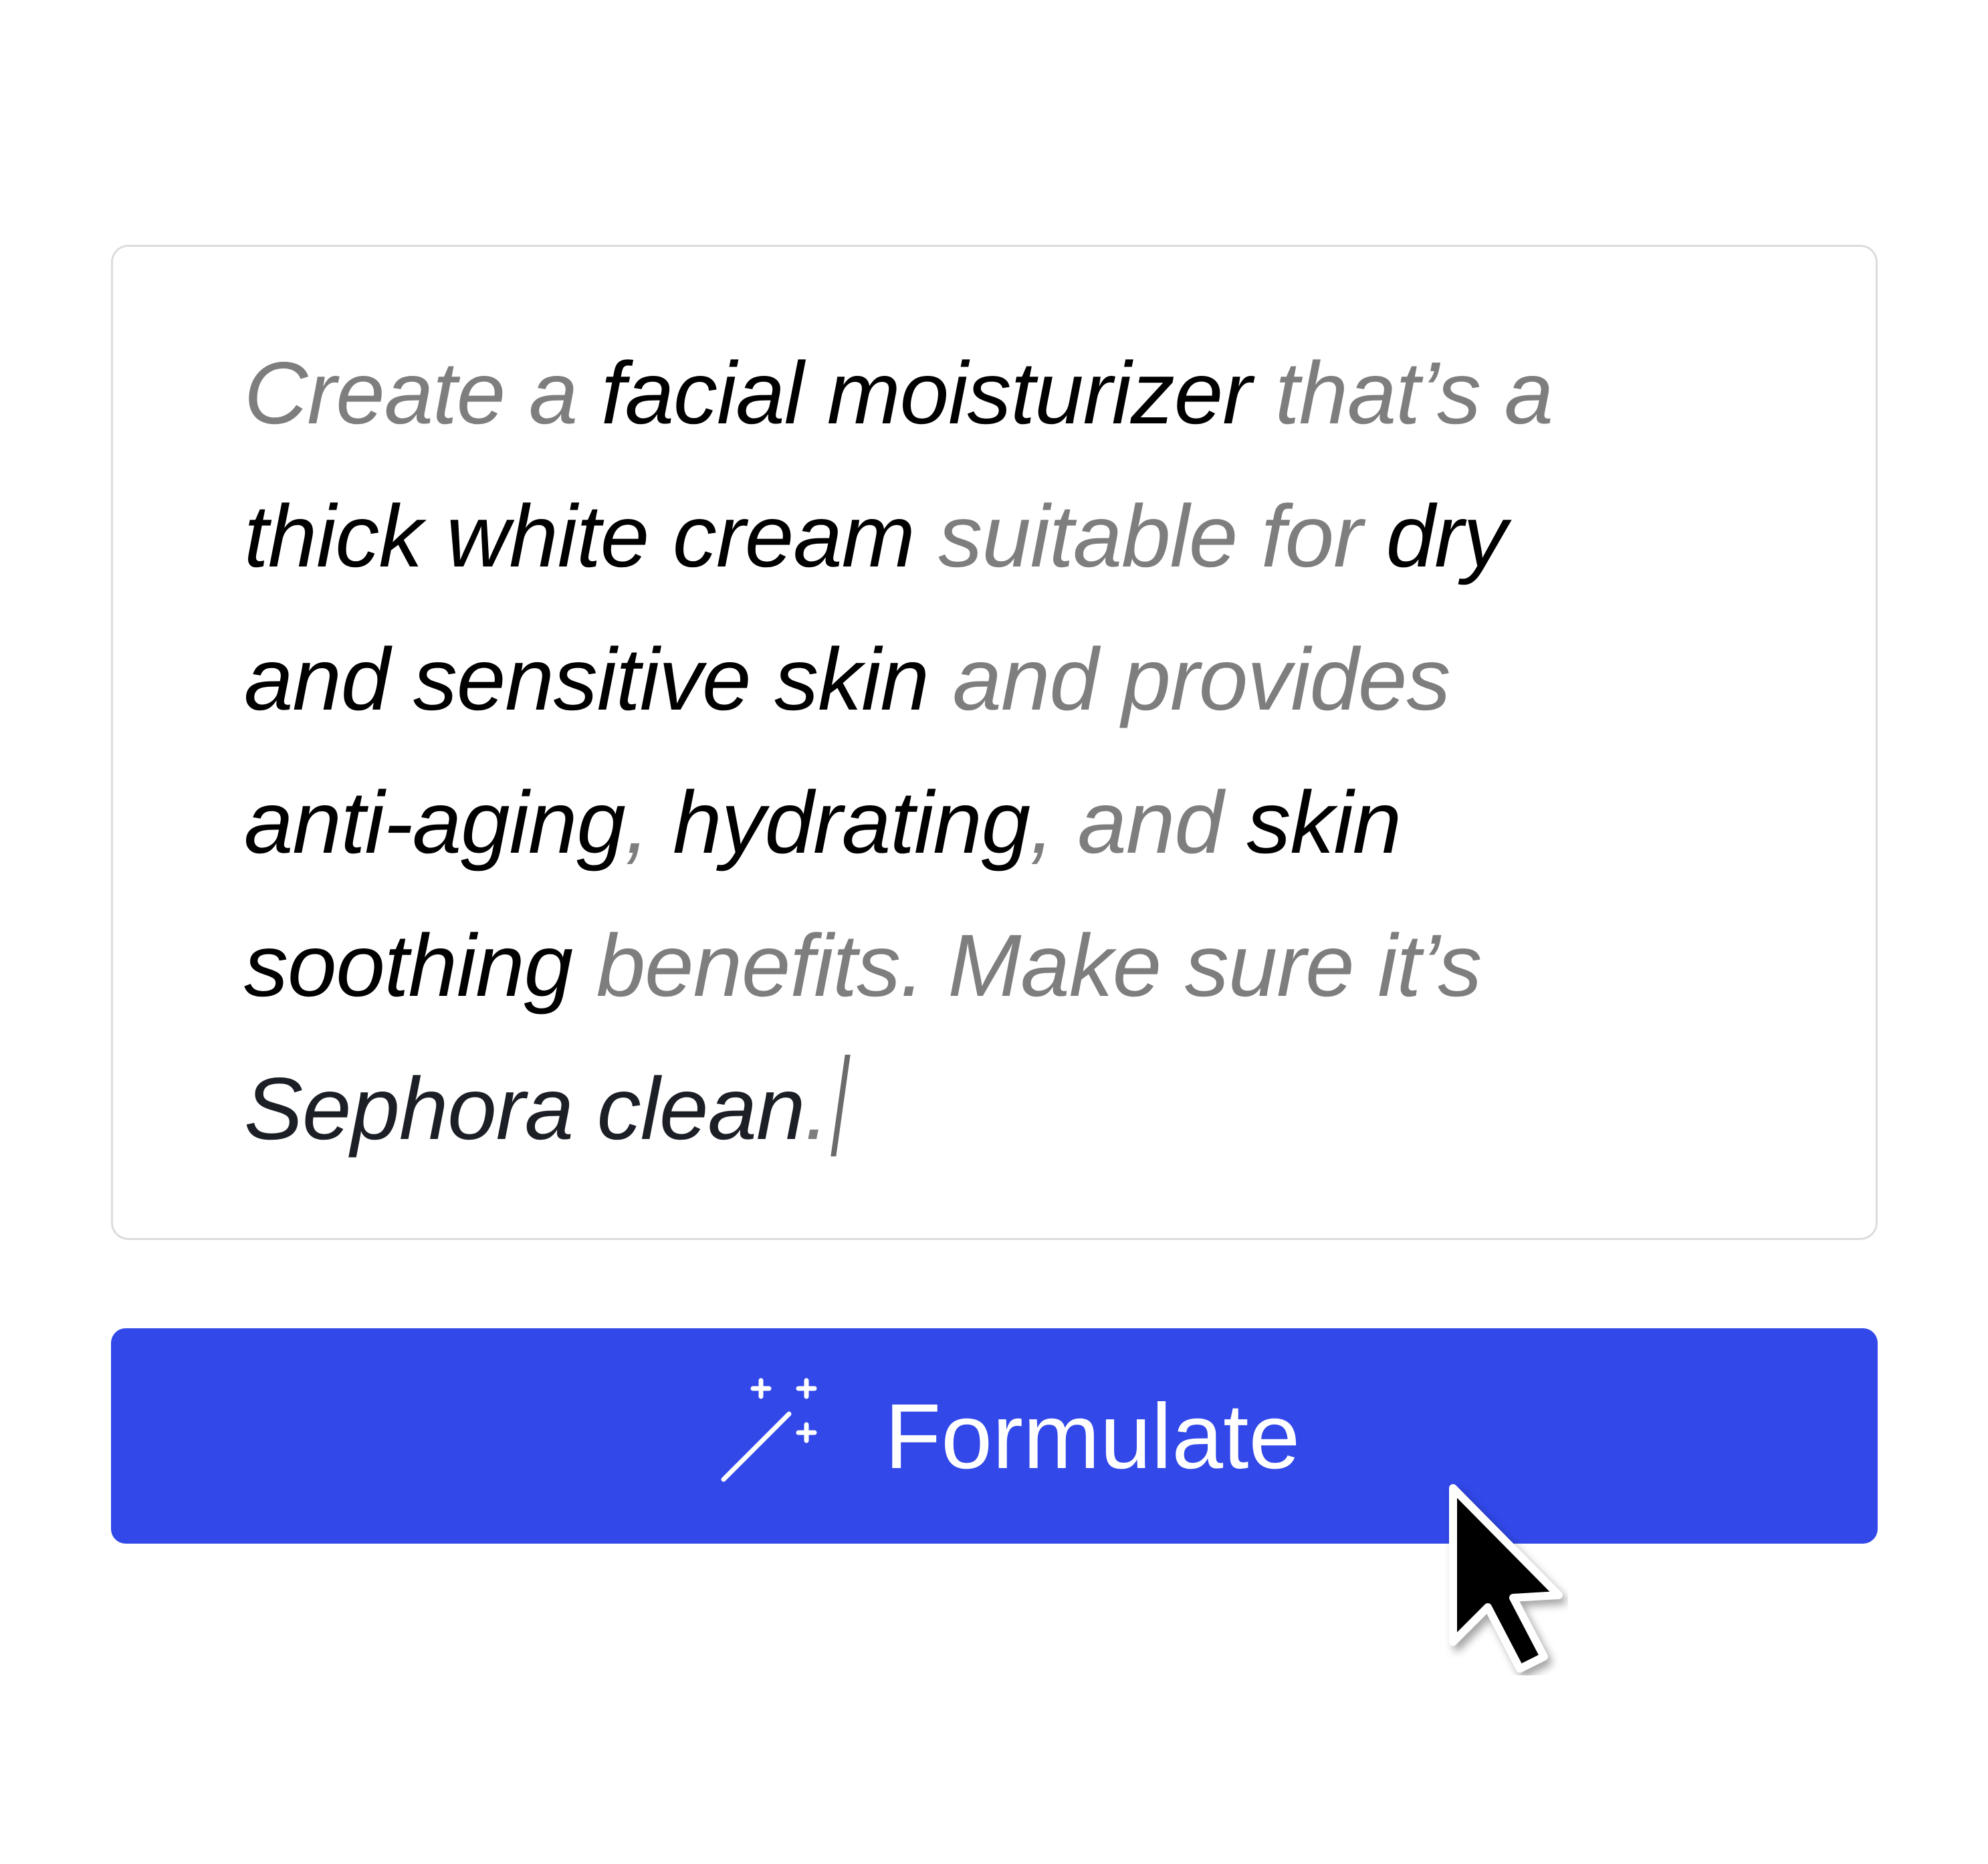 The height and width of the screenshot is (1864, 1988). I want to click on prompt-segment: that’s a, so click(1402, 393).